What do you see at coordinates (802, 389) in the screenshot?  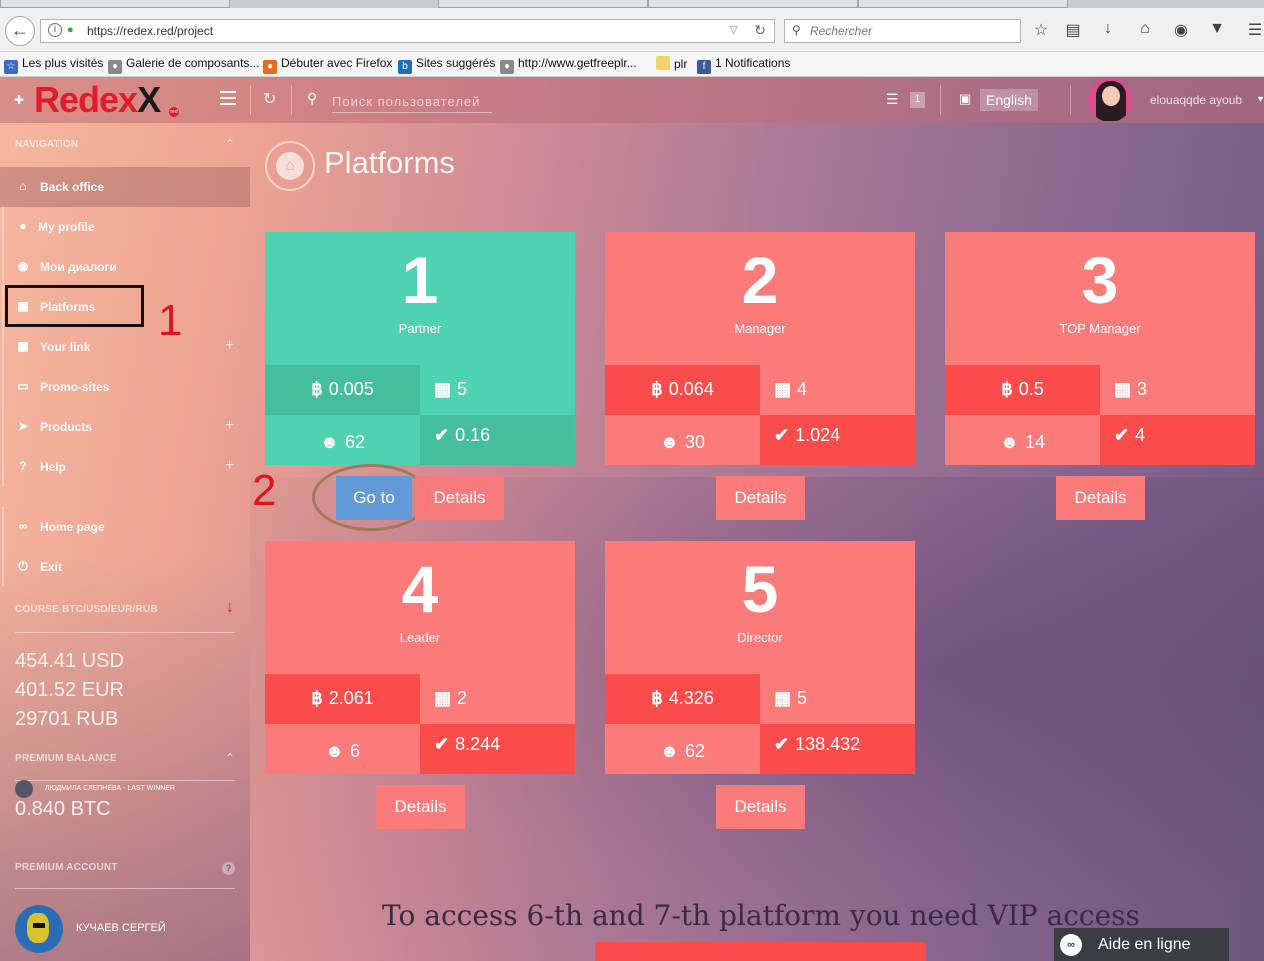 I see `tables-value: 4` at bounding box center [802, 389].